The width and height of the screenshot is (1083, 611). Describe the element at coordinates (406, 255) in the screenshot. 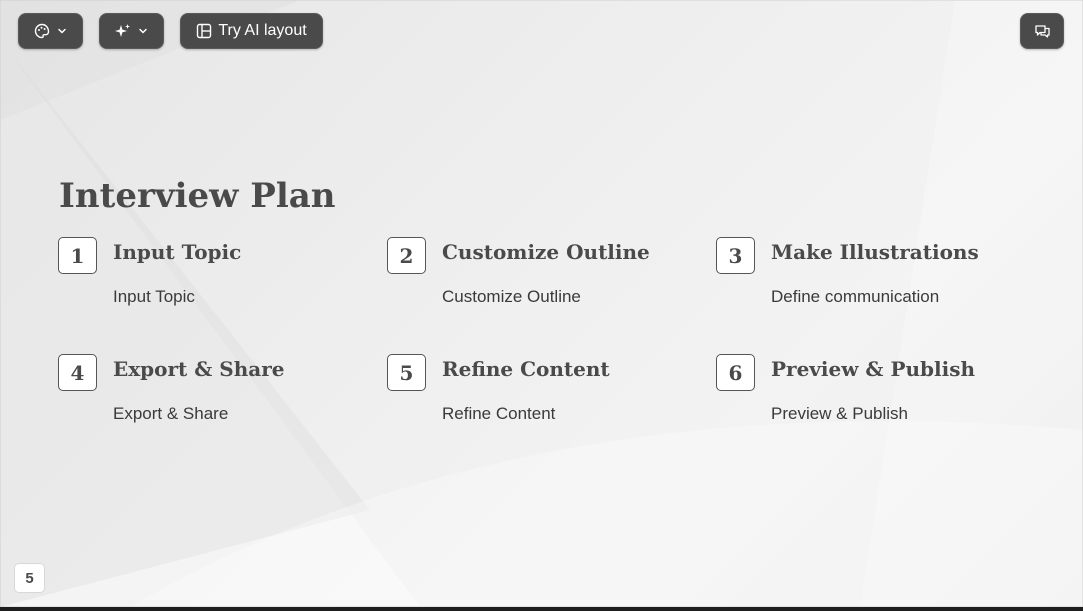

I see `step-number-badge: 2` at that location.